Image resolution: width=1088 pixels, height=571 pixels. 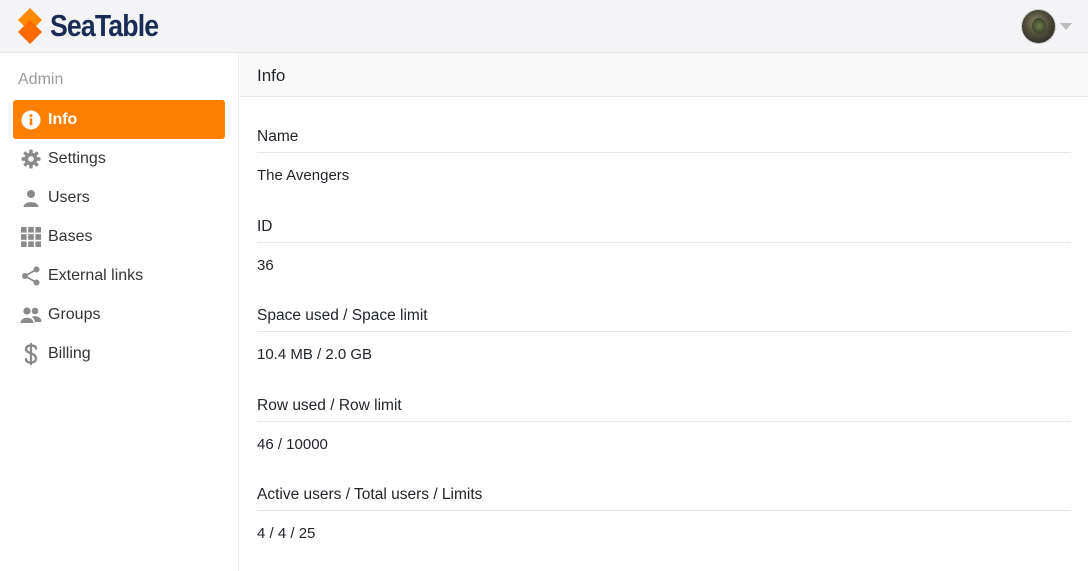 I want to click on info-field-id: ID 36, so click(x=664, y=232).